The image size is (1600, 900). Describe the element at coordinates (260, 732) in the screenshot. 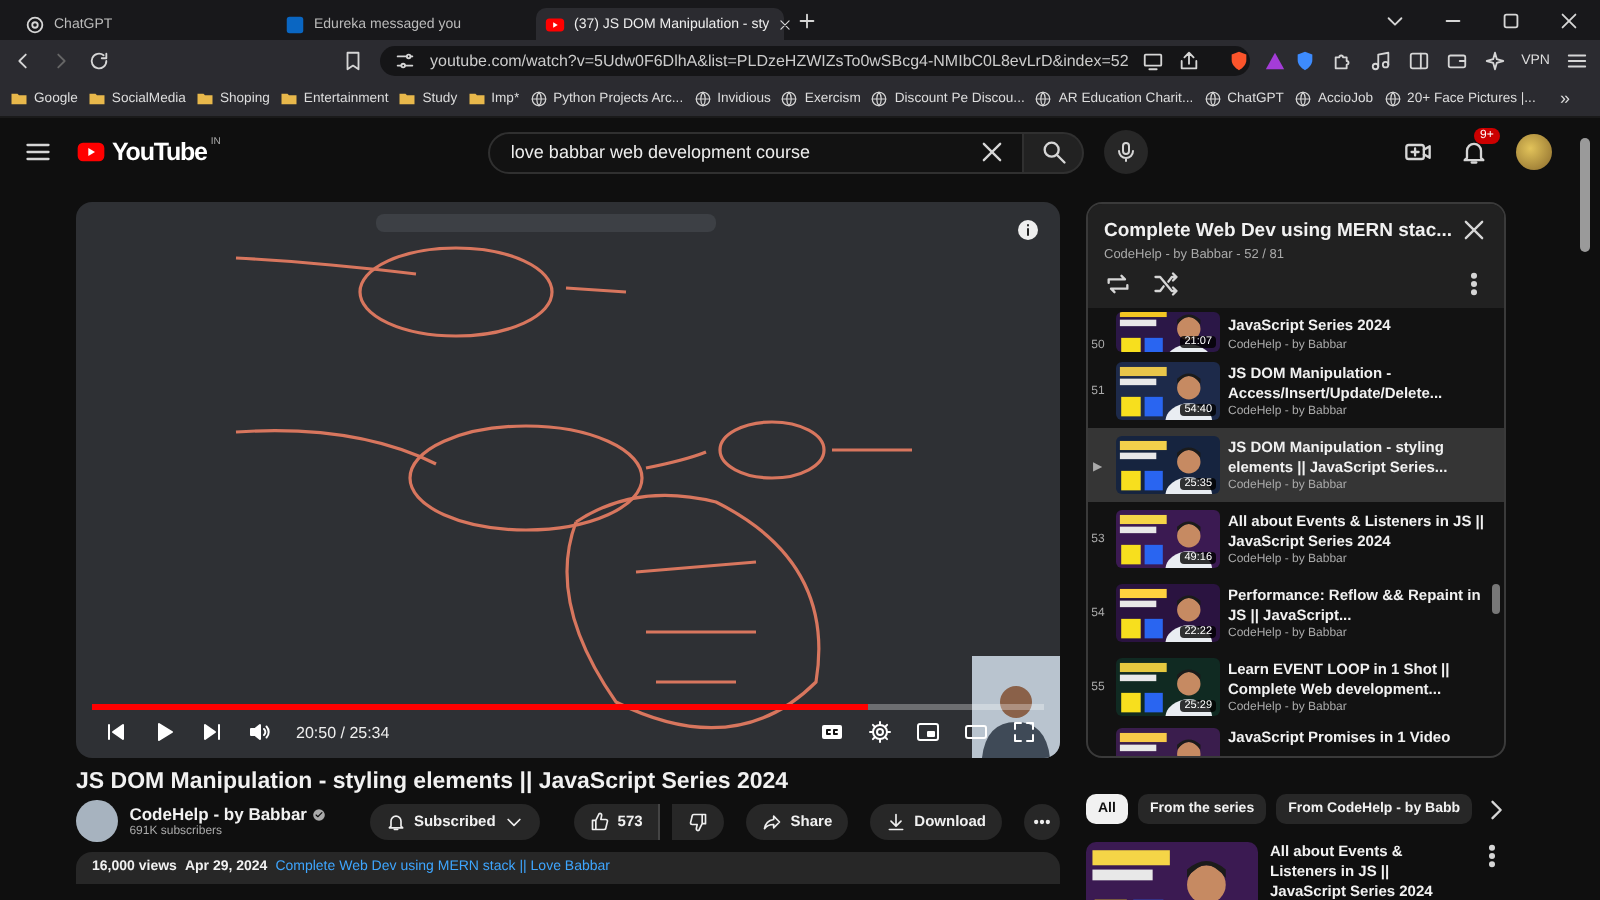

I see `volume-icon` at that location.